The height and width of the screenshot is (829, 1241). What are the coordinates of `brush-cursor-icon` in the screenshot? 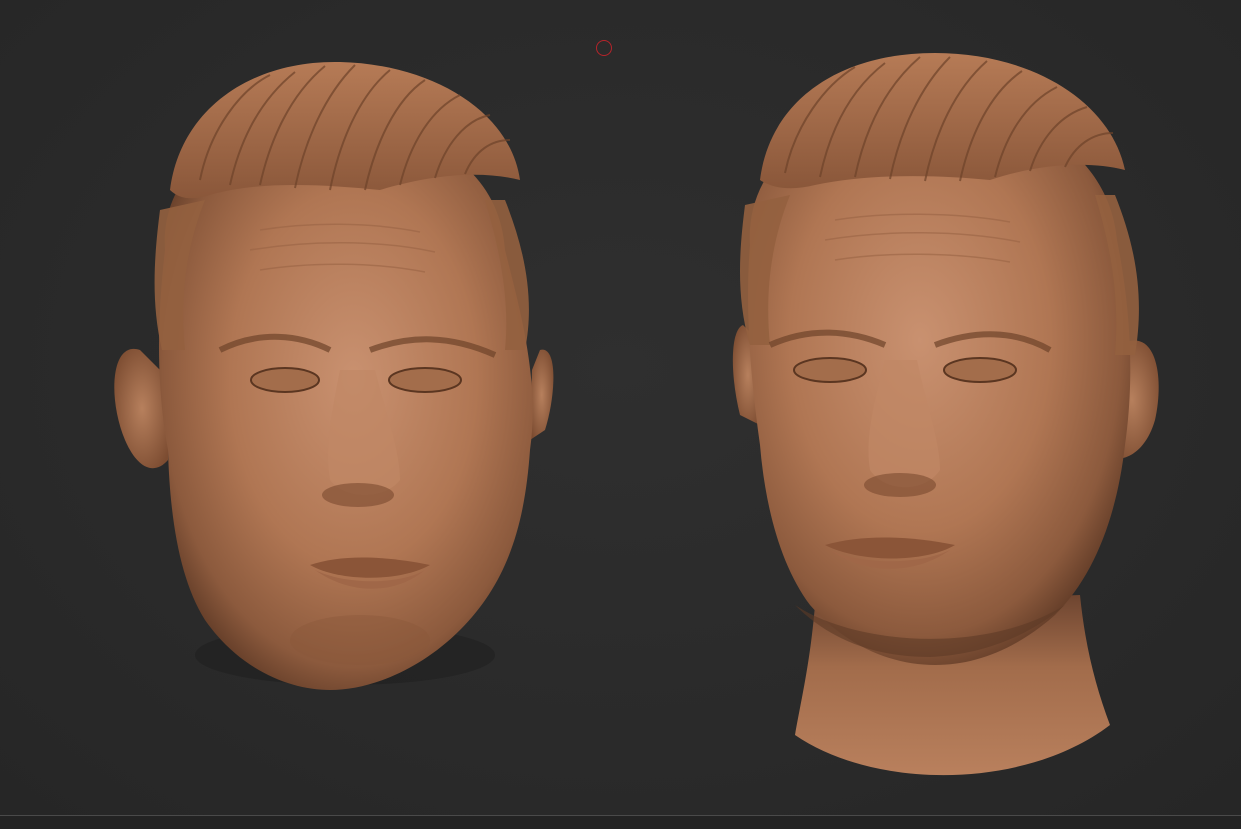 It's located at (604, 48).